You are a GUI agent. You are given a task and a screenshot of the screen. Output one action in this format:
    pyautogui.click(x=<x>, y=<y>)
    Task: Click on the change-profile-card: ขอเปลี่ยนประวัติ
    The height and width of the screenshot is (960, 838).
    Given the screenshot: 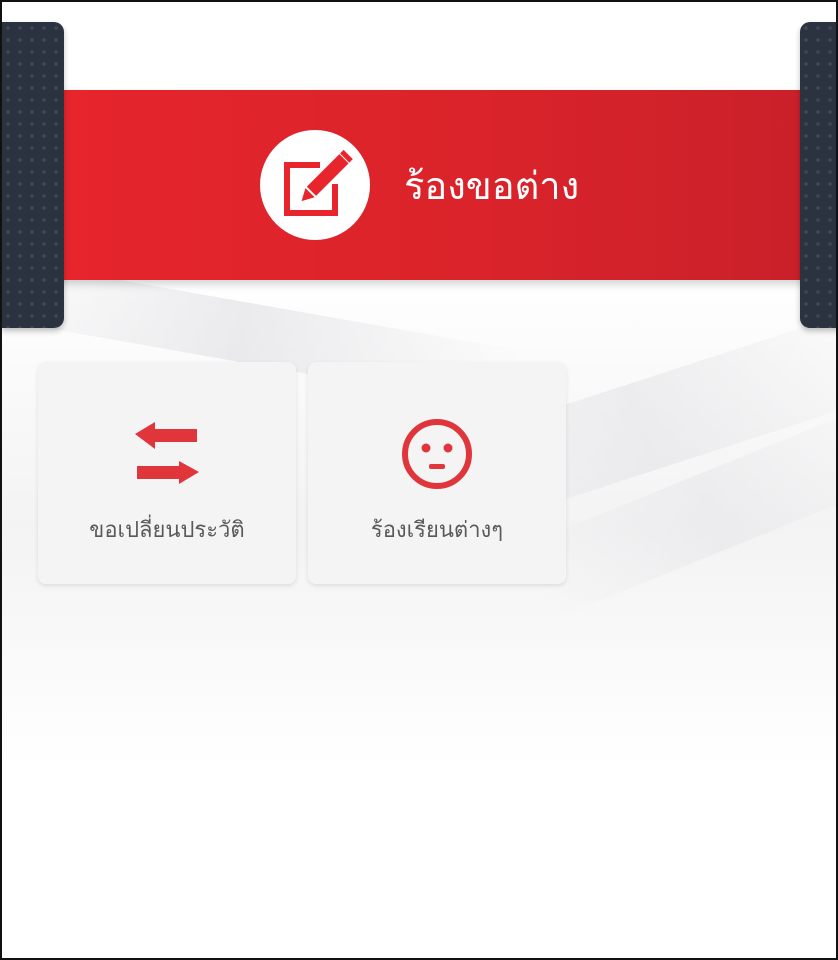 What is the action you would take?
    pyautogui.click(x=167, y=473)
    